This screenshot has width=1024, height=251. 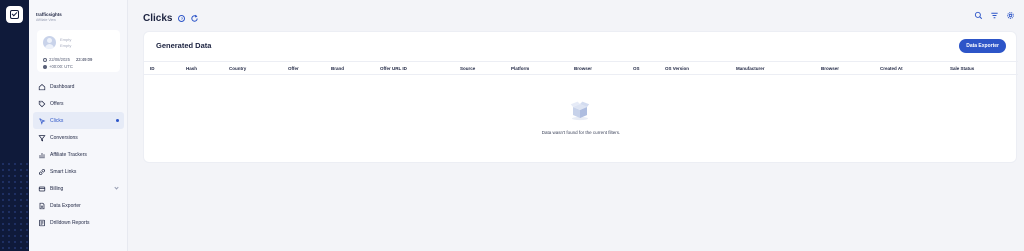 I want to click on sidebar-item-label: Affiliate Trackers, so click(x=68, y=154).